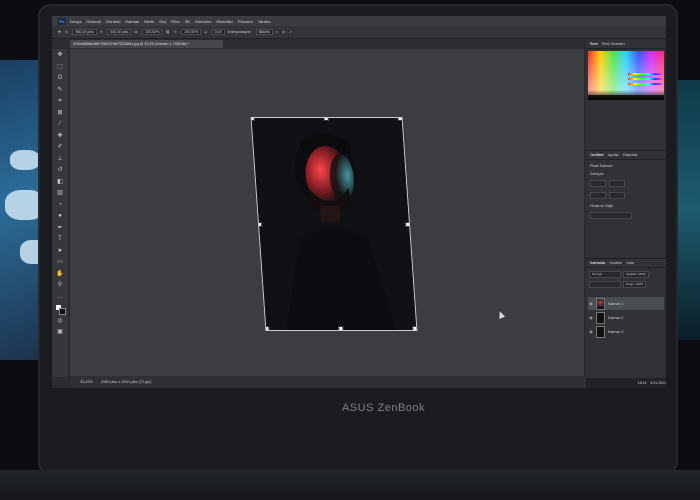  Describe the element at coordinates (594, 44) in the screenshot. I see `tab-color: Renk` at that location.